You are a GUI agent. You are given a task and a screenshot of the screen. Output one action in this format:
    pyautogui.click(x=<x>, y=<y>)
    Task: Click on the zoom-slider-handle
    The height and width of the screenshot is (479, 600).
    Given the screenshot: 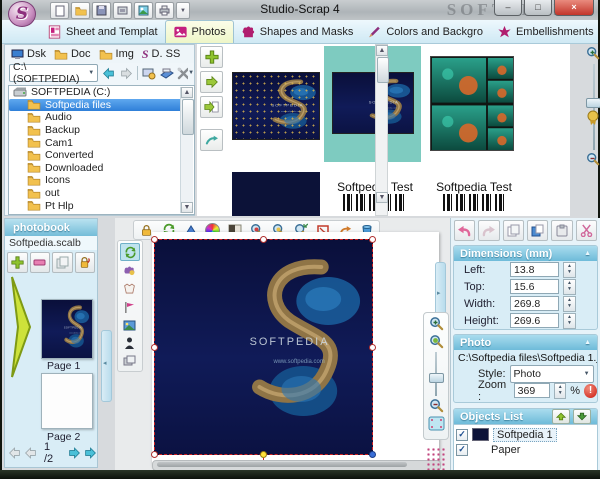 What is the action you would take?
    pyautogui.click(x=593, y=103)
    